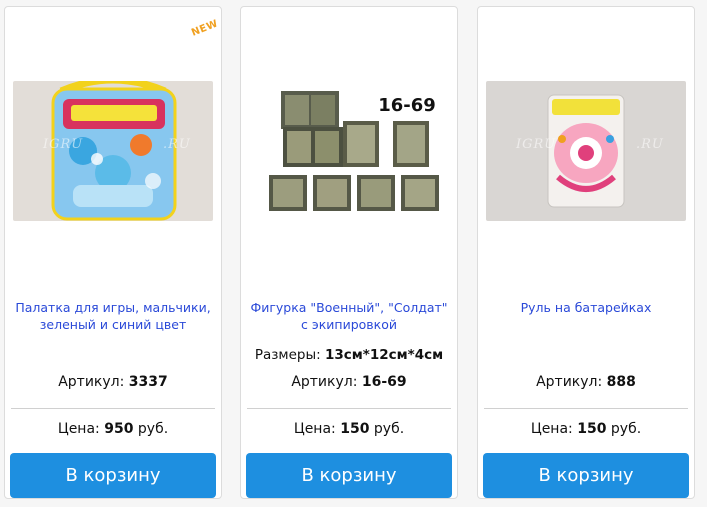 The image size is (707, 507). What do you see at coordinates (384, 382) in the screenshot?
I see `sku-value: 16-69` at bounding box center [384, 382].